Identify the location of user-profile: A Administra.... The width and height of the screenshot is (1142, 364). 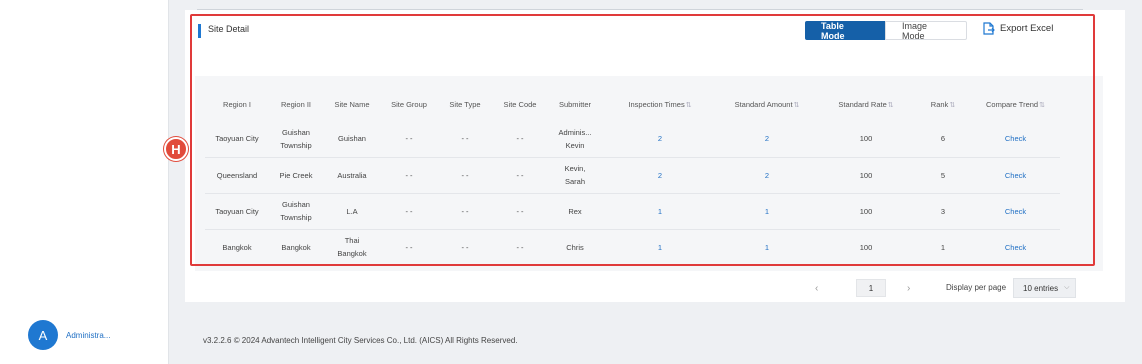
(69, 335).